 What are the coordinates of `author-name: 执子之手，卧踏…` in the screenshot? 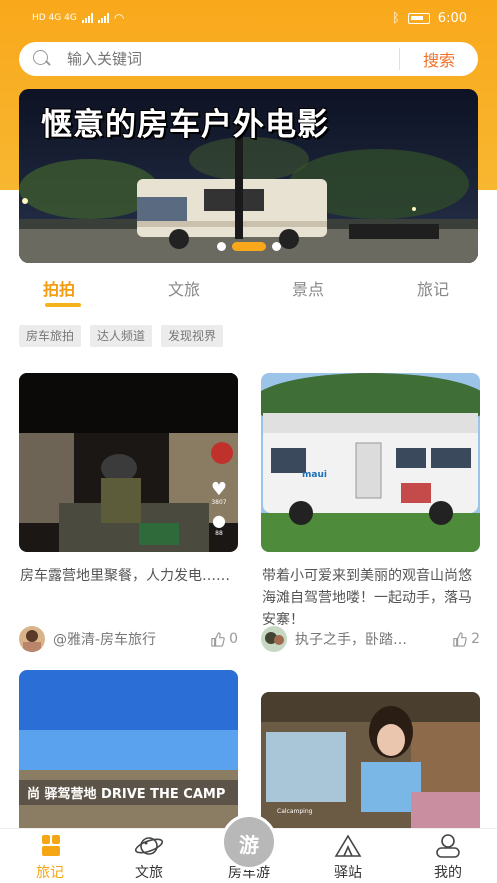 It's located at (370, 639).